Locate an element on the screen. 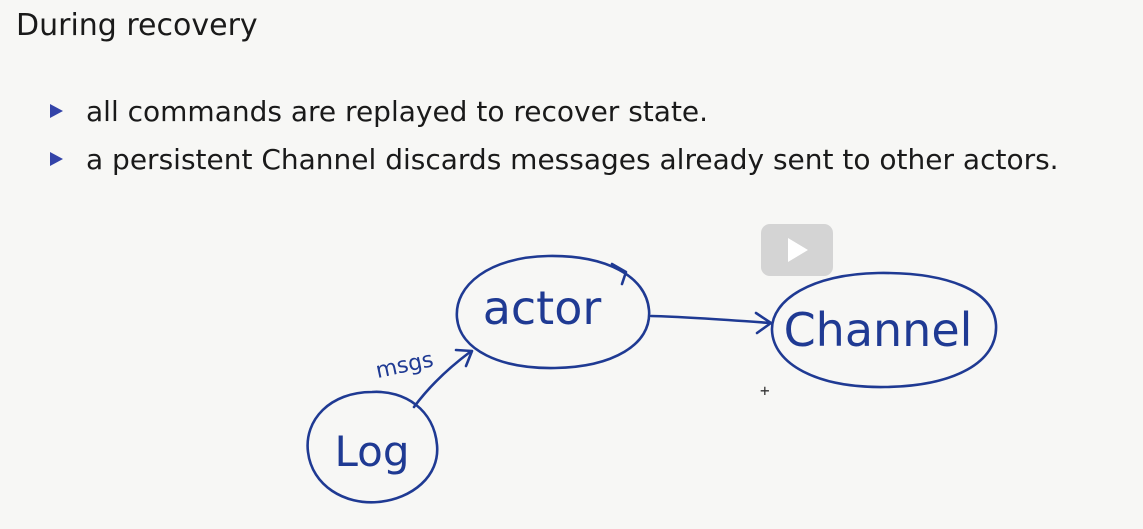 The image size is (1143, 529). arrow-line is located at coordinates (710, 319).